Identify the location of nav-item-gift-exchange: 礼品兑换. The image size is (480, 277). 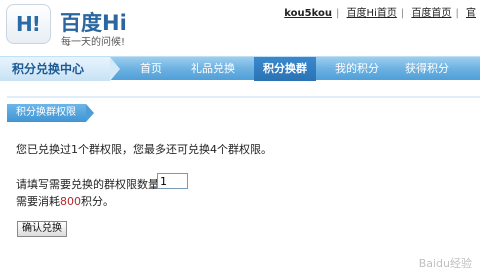
(213, 69).